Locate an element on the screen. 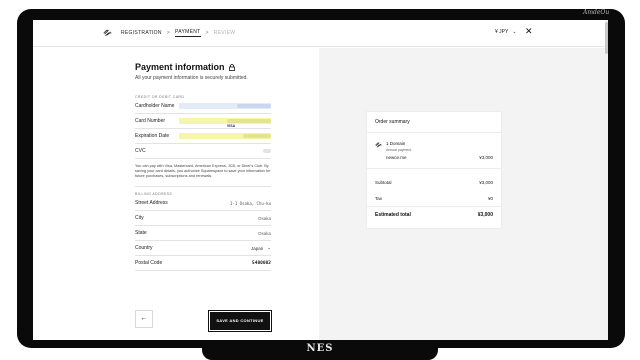 The image size is (640, 360). currency-value: ¥ JPY is located at coordinates (502, 32).